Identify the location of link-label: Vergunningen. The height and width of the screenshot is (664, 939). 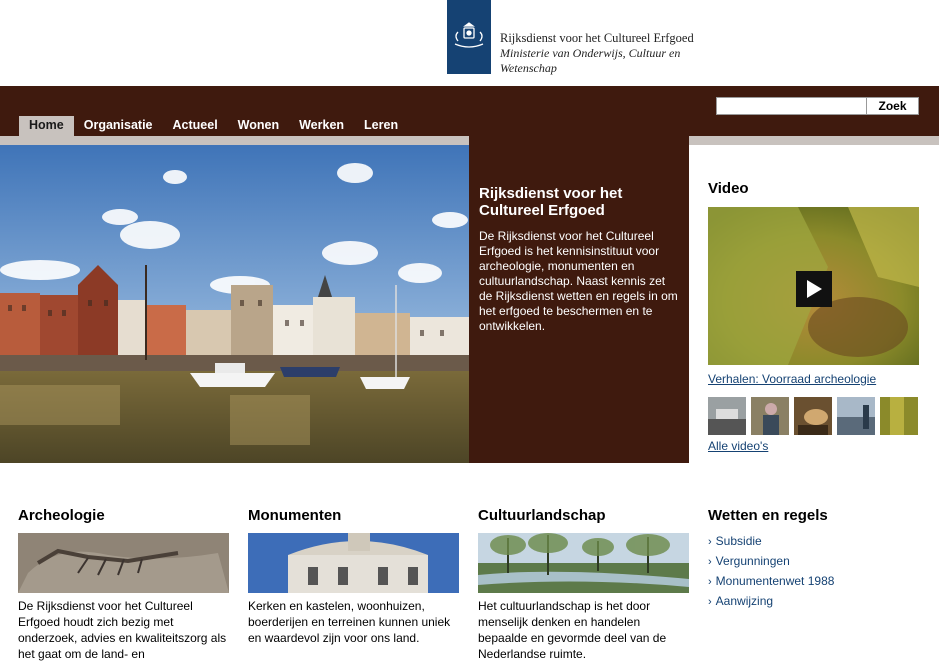
(752, 561).